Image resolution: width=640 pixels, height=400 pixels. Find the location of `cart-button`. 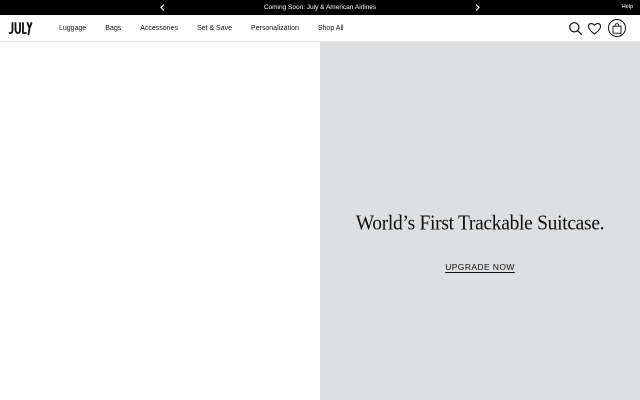

cart-button is located at coordinates (617, 28).